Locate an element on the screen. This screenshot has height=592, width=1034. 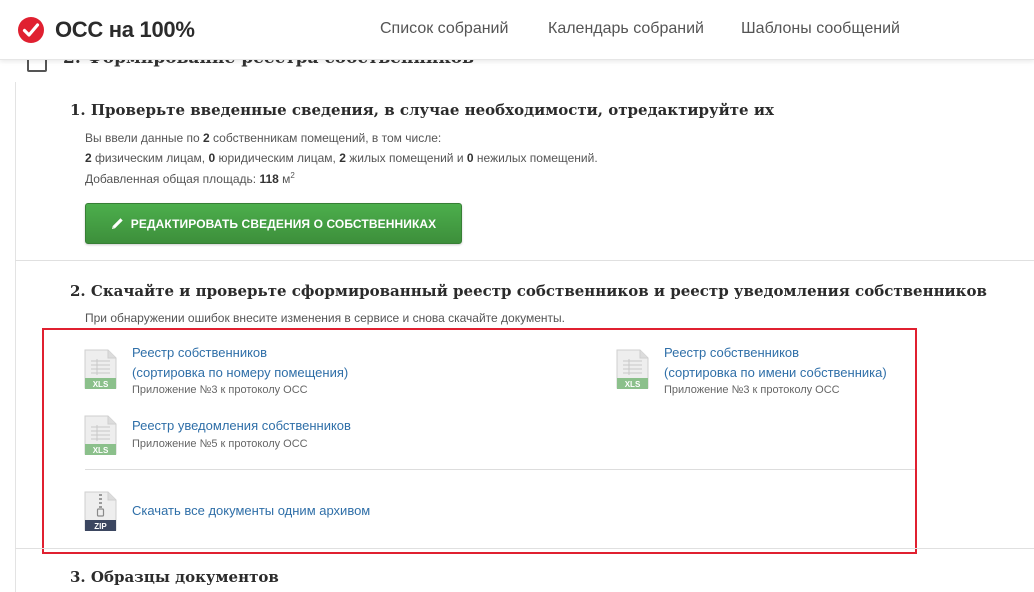
doc-notification-registry-sub: Приложение №5 к протоколу ОСС is located at coordinates (220, 444).